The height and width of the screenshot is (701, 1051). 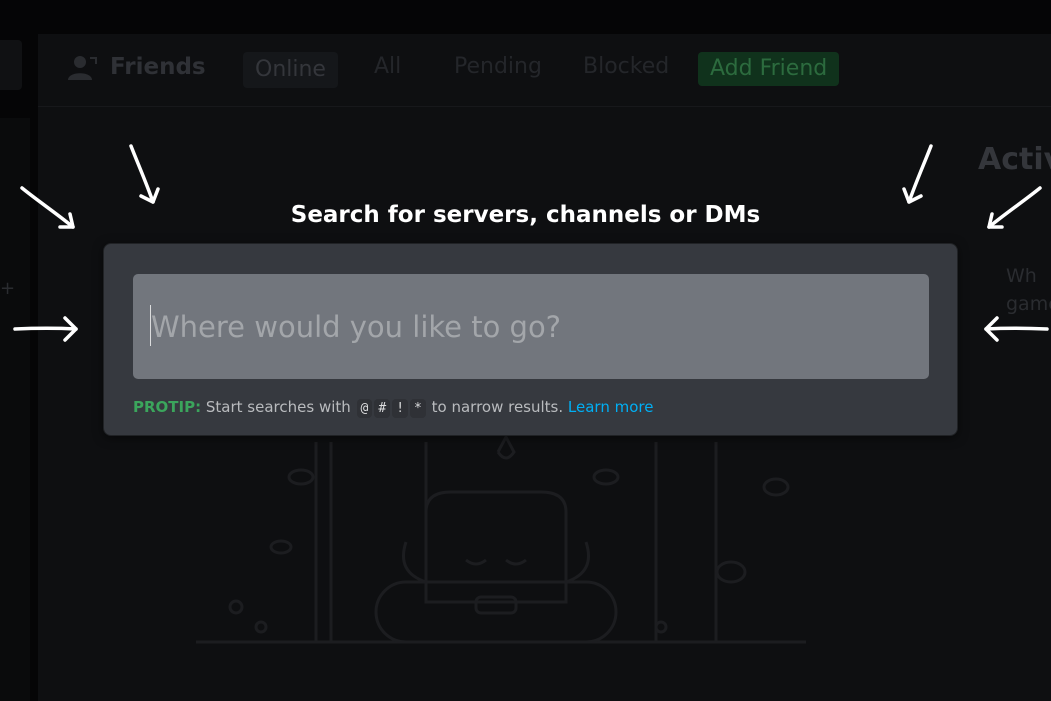 What do you see at coordinates (45, 329) in the screenshot?
I see `arrow-right-icon` at bounding box center [45, 329].